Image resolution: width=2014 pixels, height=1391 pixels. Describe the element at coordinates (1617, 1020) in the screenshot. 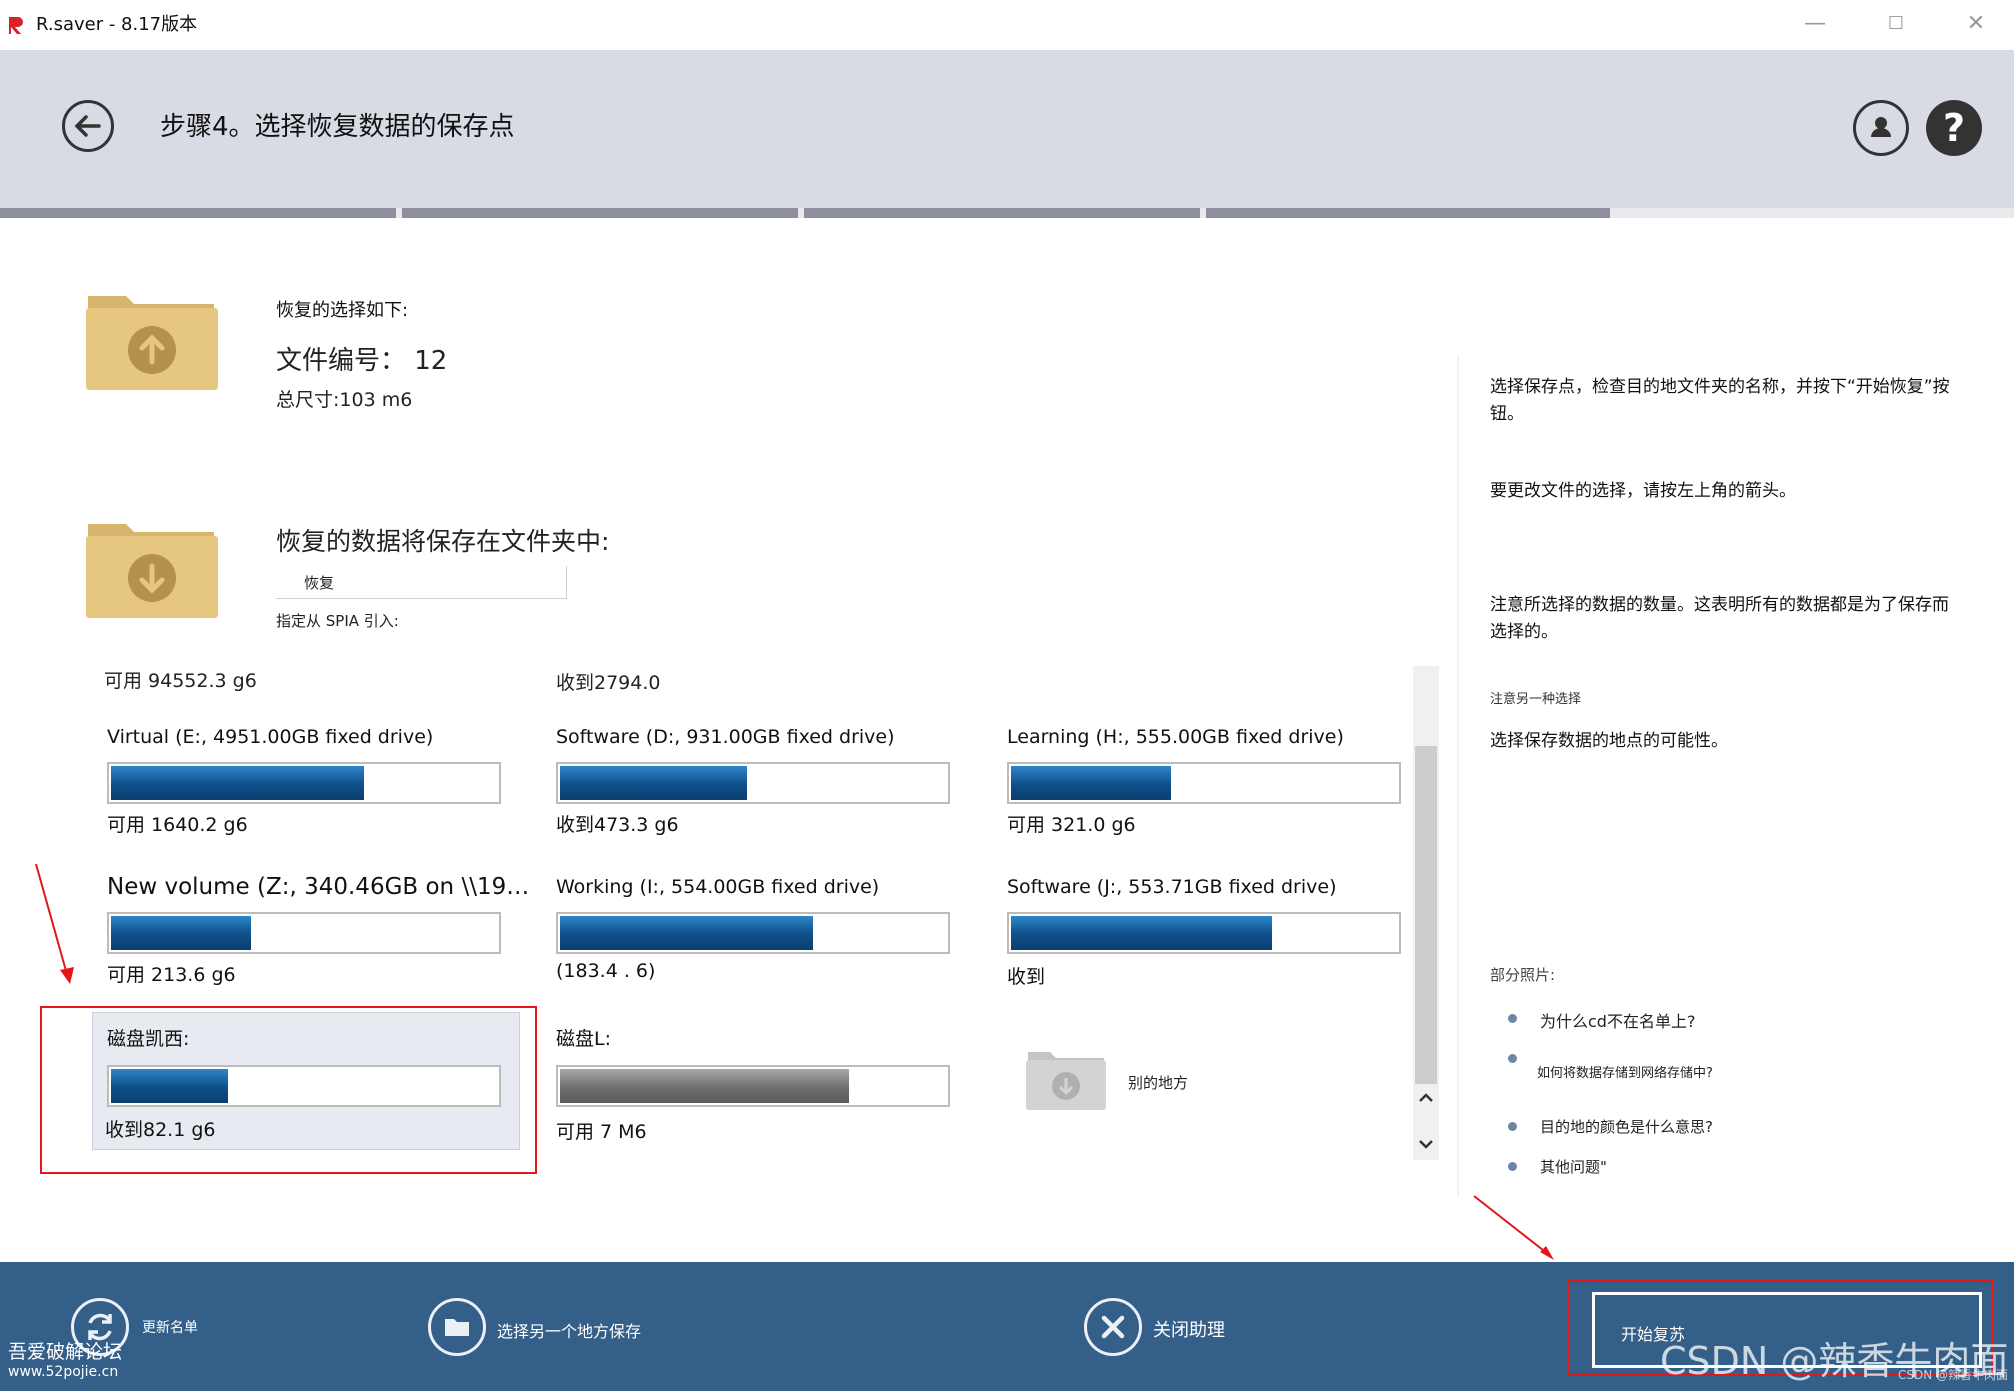

I see `faq-link: 为什么cd不在名单上?` at that location.